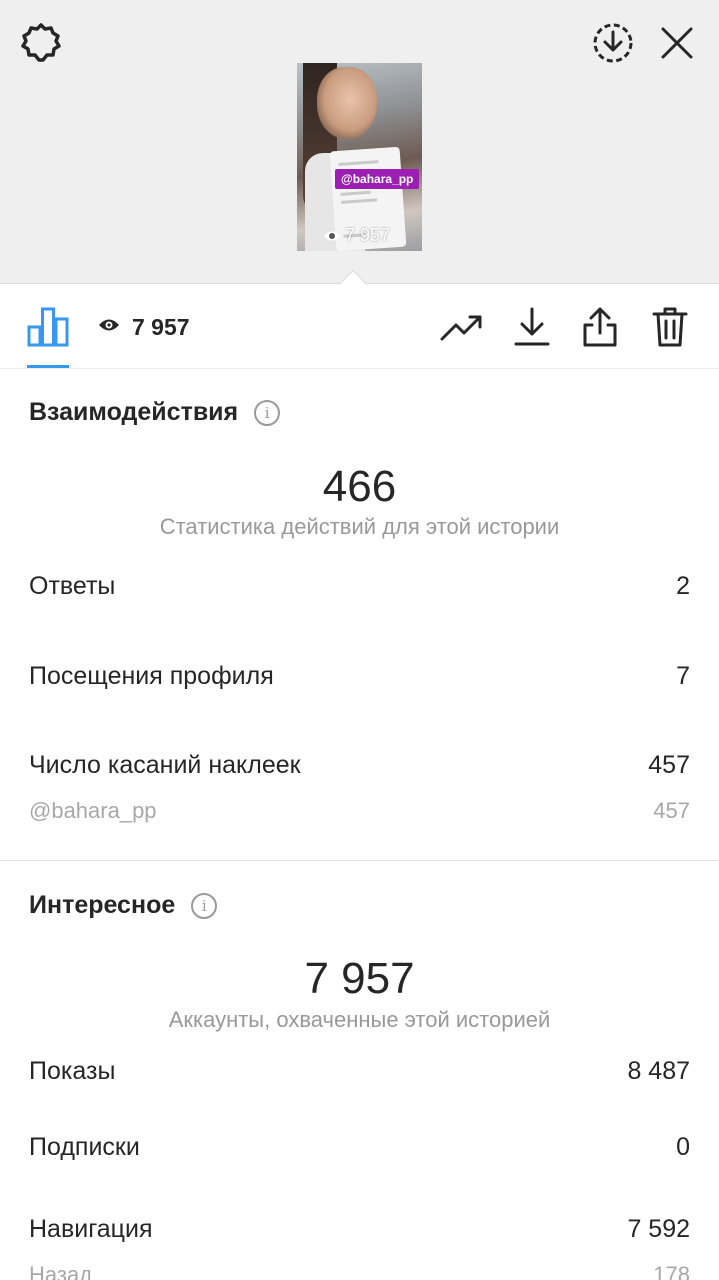 The image size is (719, 1280). Describe the element at coordinates (359, 676) in the screenshot. I see `interactions-row-profile-visits: Посещения профиля 7` at that location.